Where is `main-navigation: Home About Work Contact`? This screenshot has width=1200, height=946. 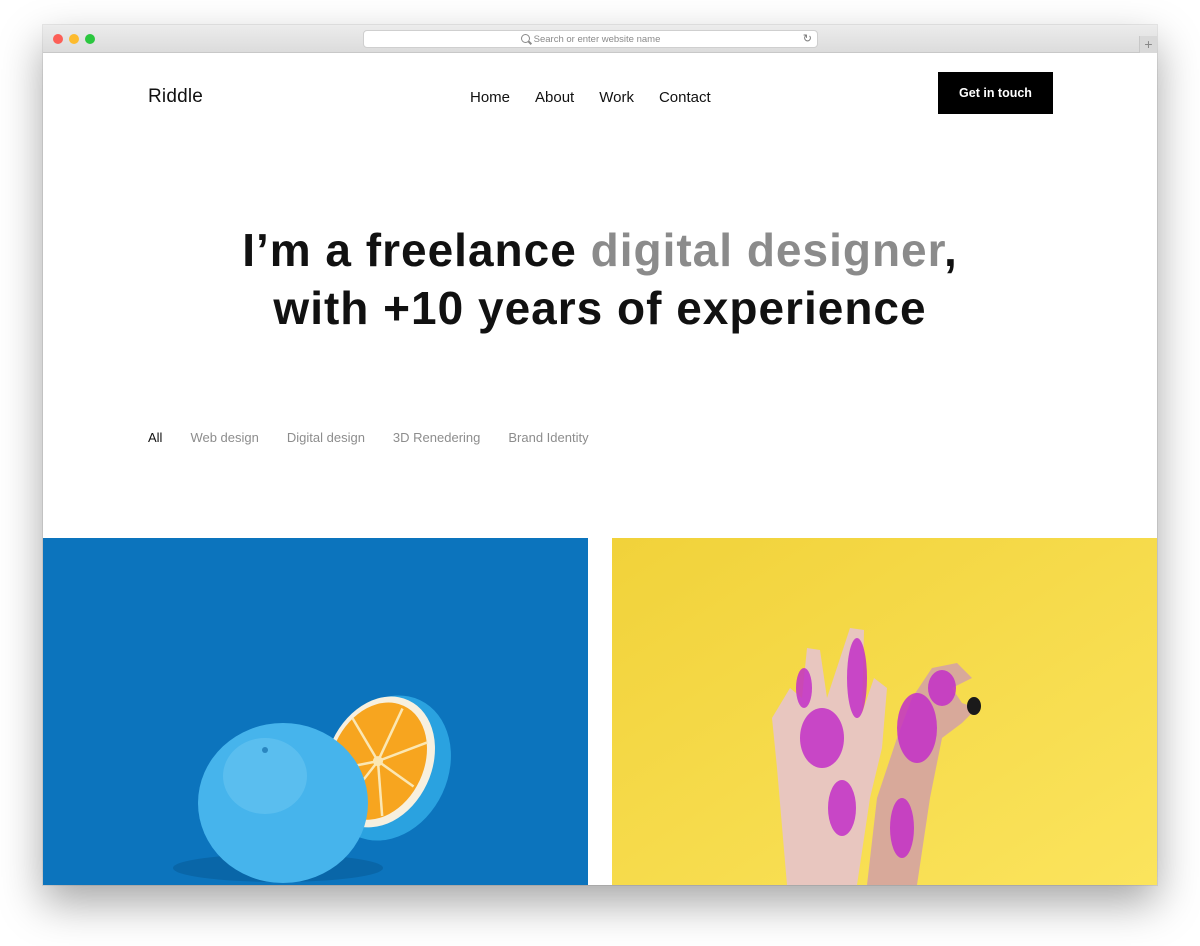
main-navigation: Home About Work Contact is located at coordinates (590, 97).